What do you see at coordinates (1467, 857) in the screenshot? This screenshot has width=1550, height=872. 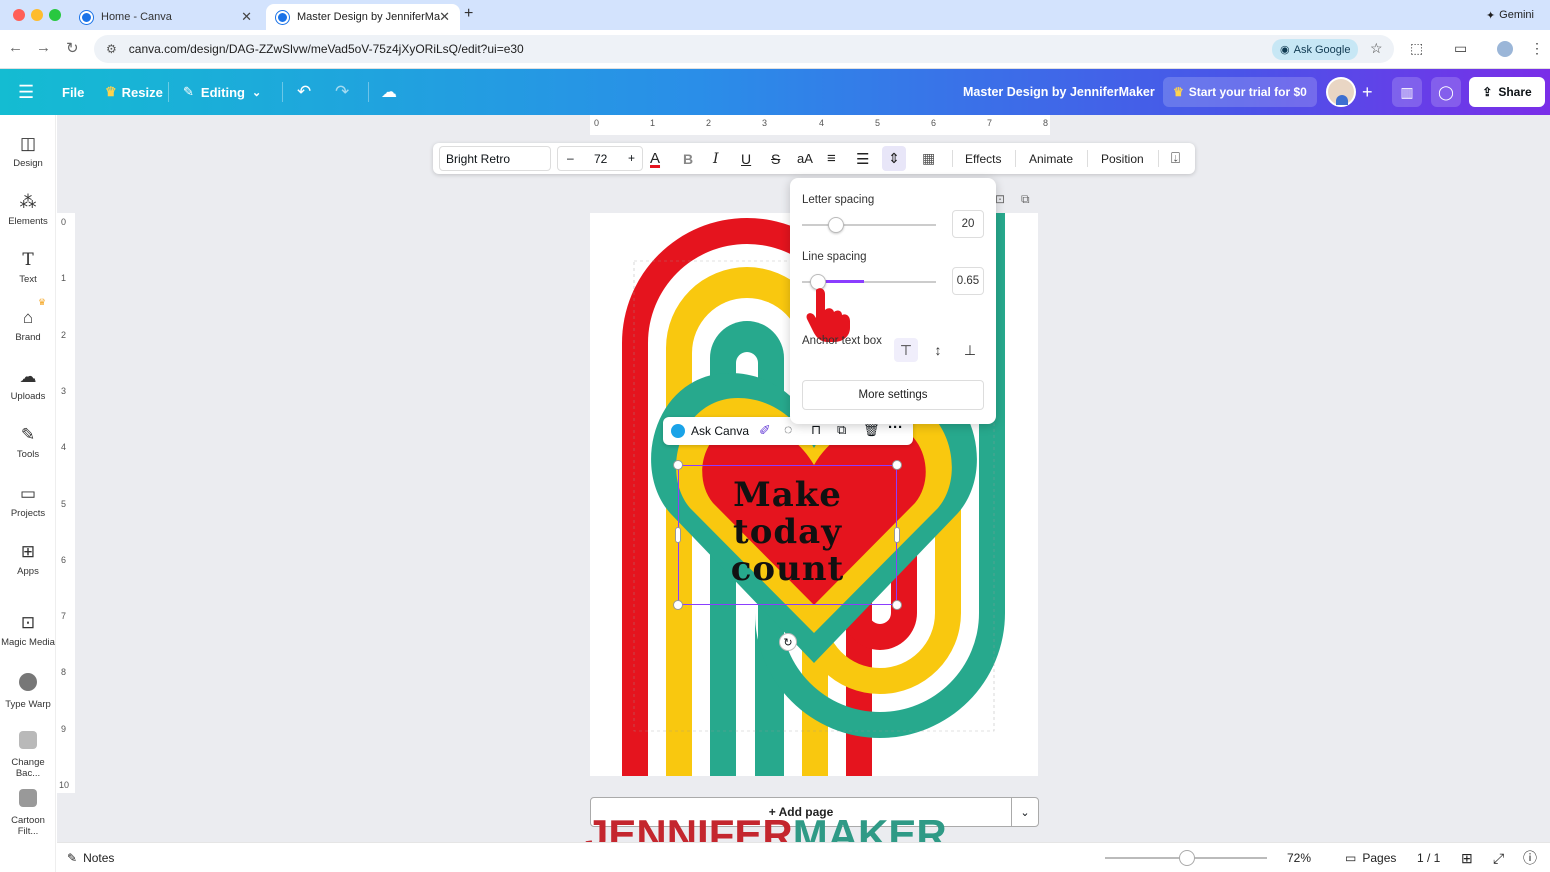 I see `grid-view-icon: ⊞` at bounding box center [1467, 857].